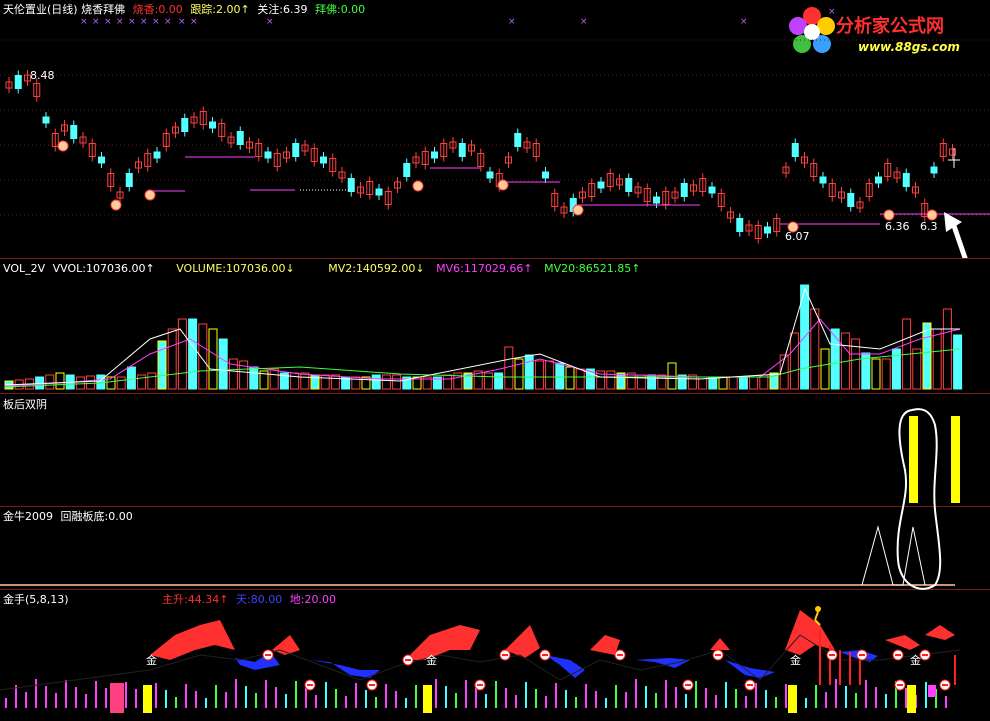 The height and width of the screenshot is (721, 990). Describe the element at coordinates (483, 337) in the screenshot. I see `volume-chart` at that location.